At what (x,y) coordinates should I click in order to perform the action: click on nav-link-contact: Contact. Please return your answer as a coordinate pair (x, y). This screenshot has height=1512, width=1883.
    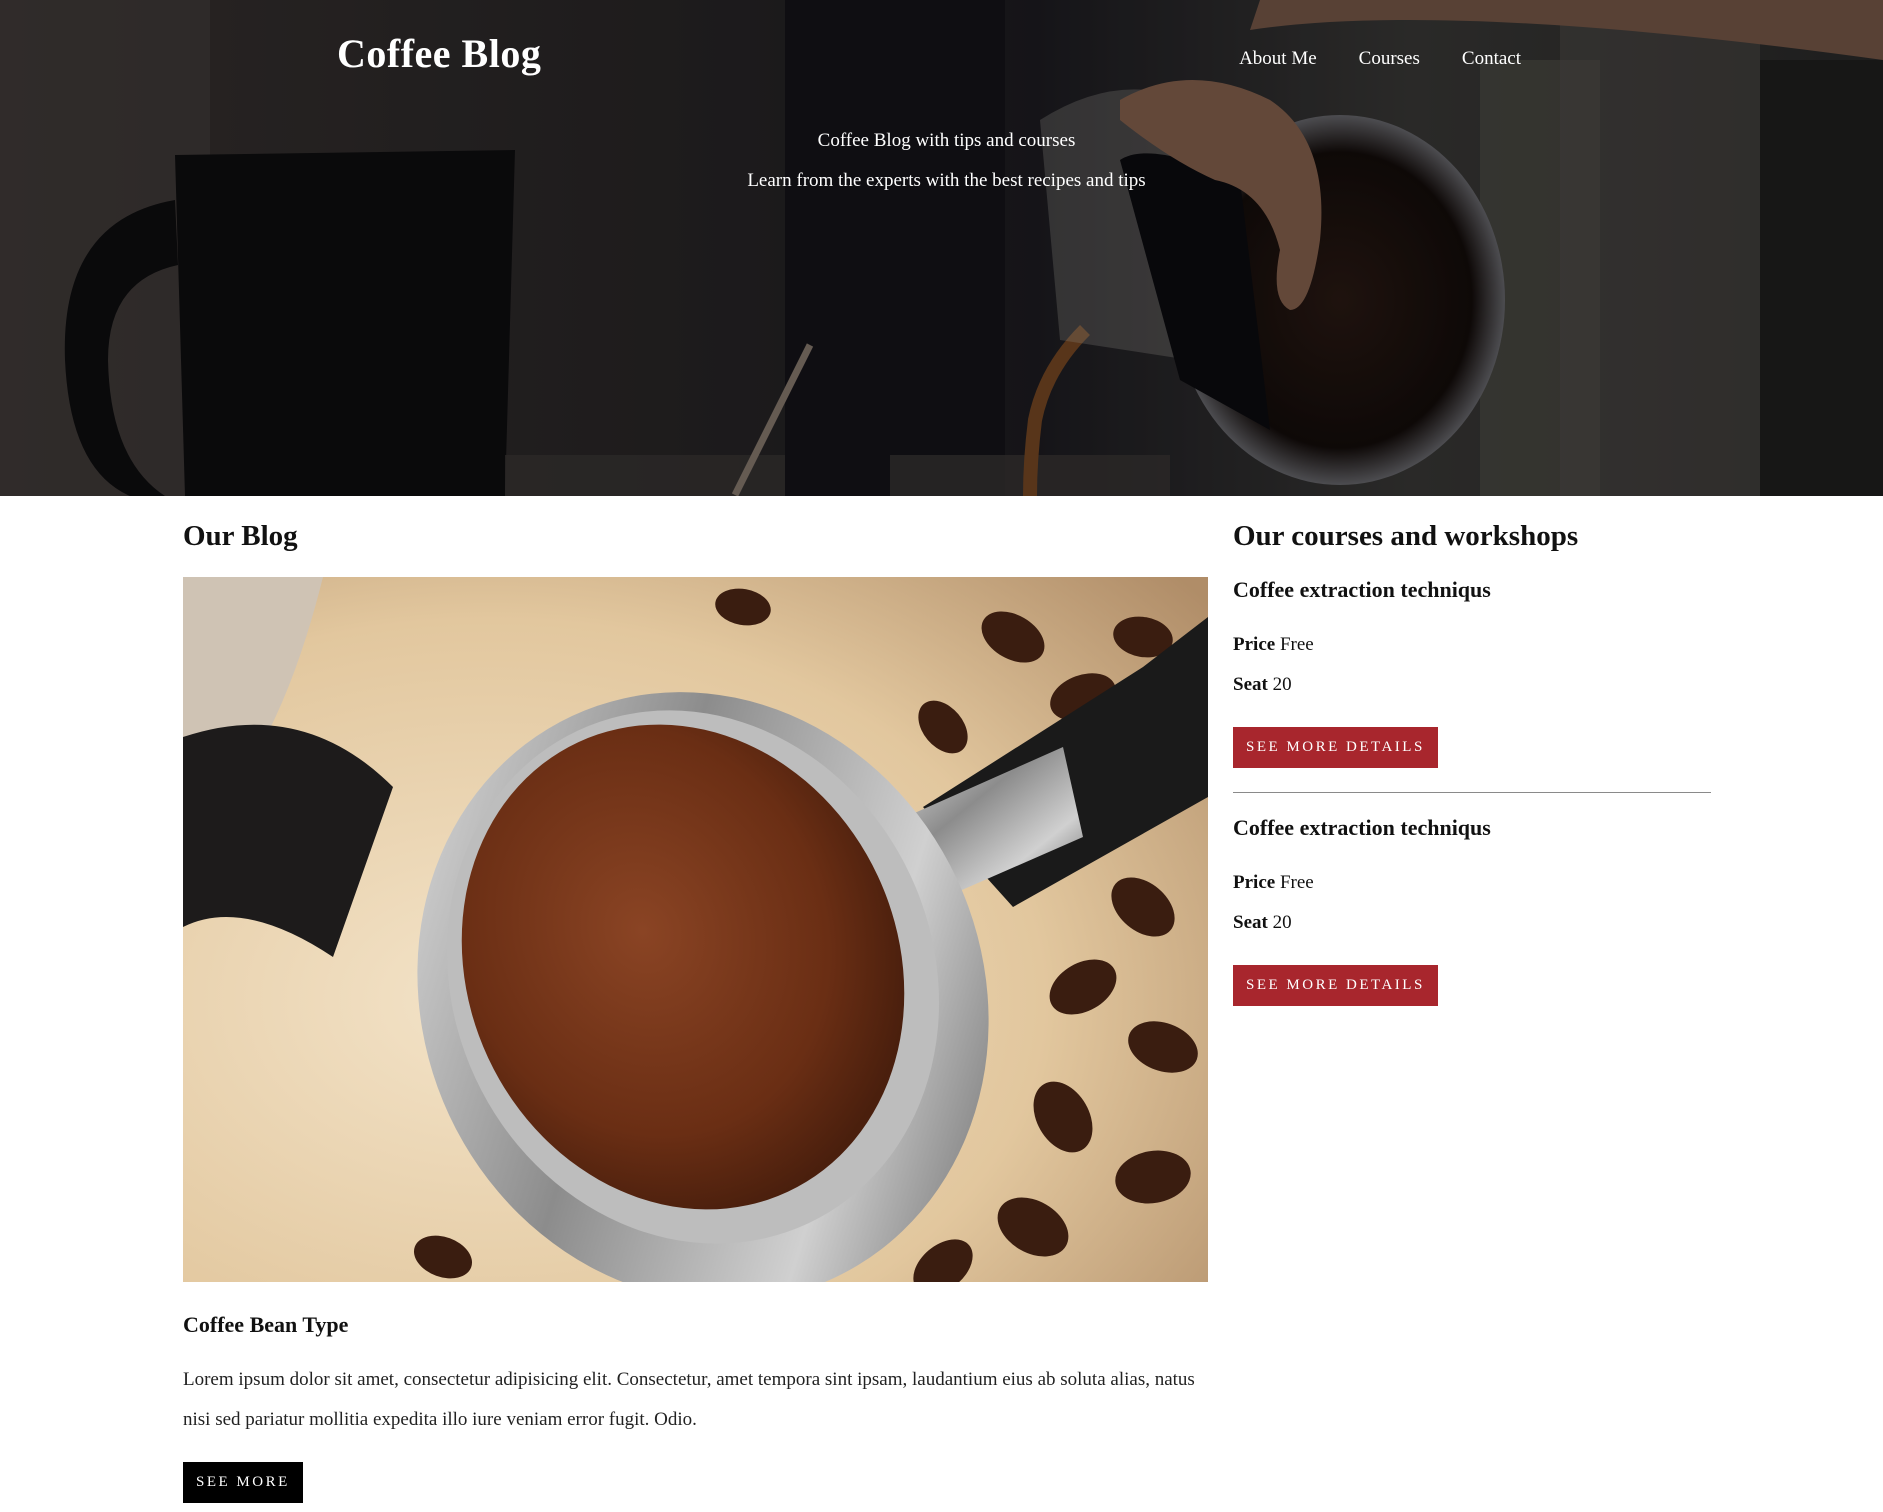
    Looking at the image, I should click on (1491, 59).